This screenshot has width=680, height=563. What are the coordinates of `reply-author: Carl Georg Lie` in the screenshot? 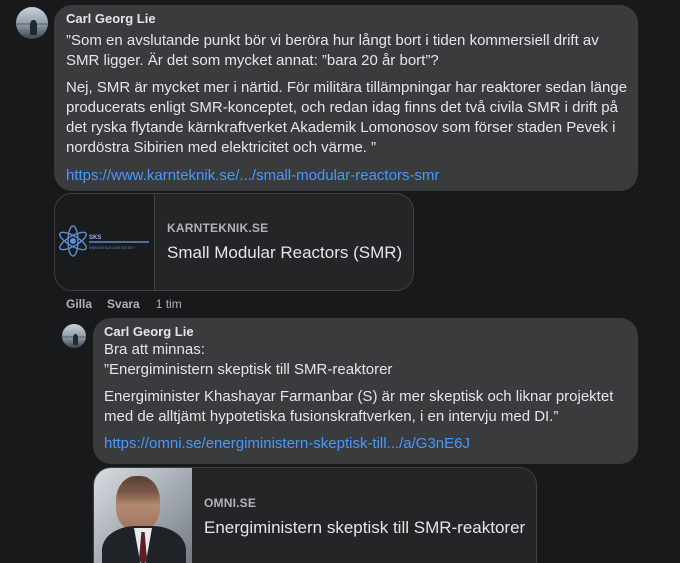 It's located at (366, 332).